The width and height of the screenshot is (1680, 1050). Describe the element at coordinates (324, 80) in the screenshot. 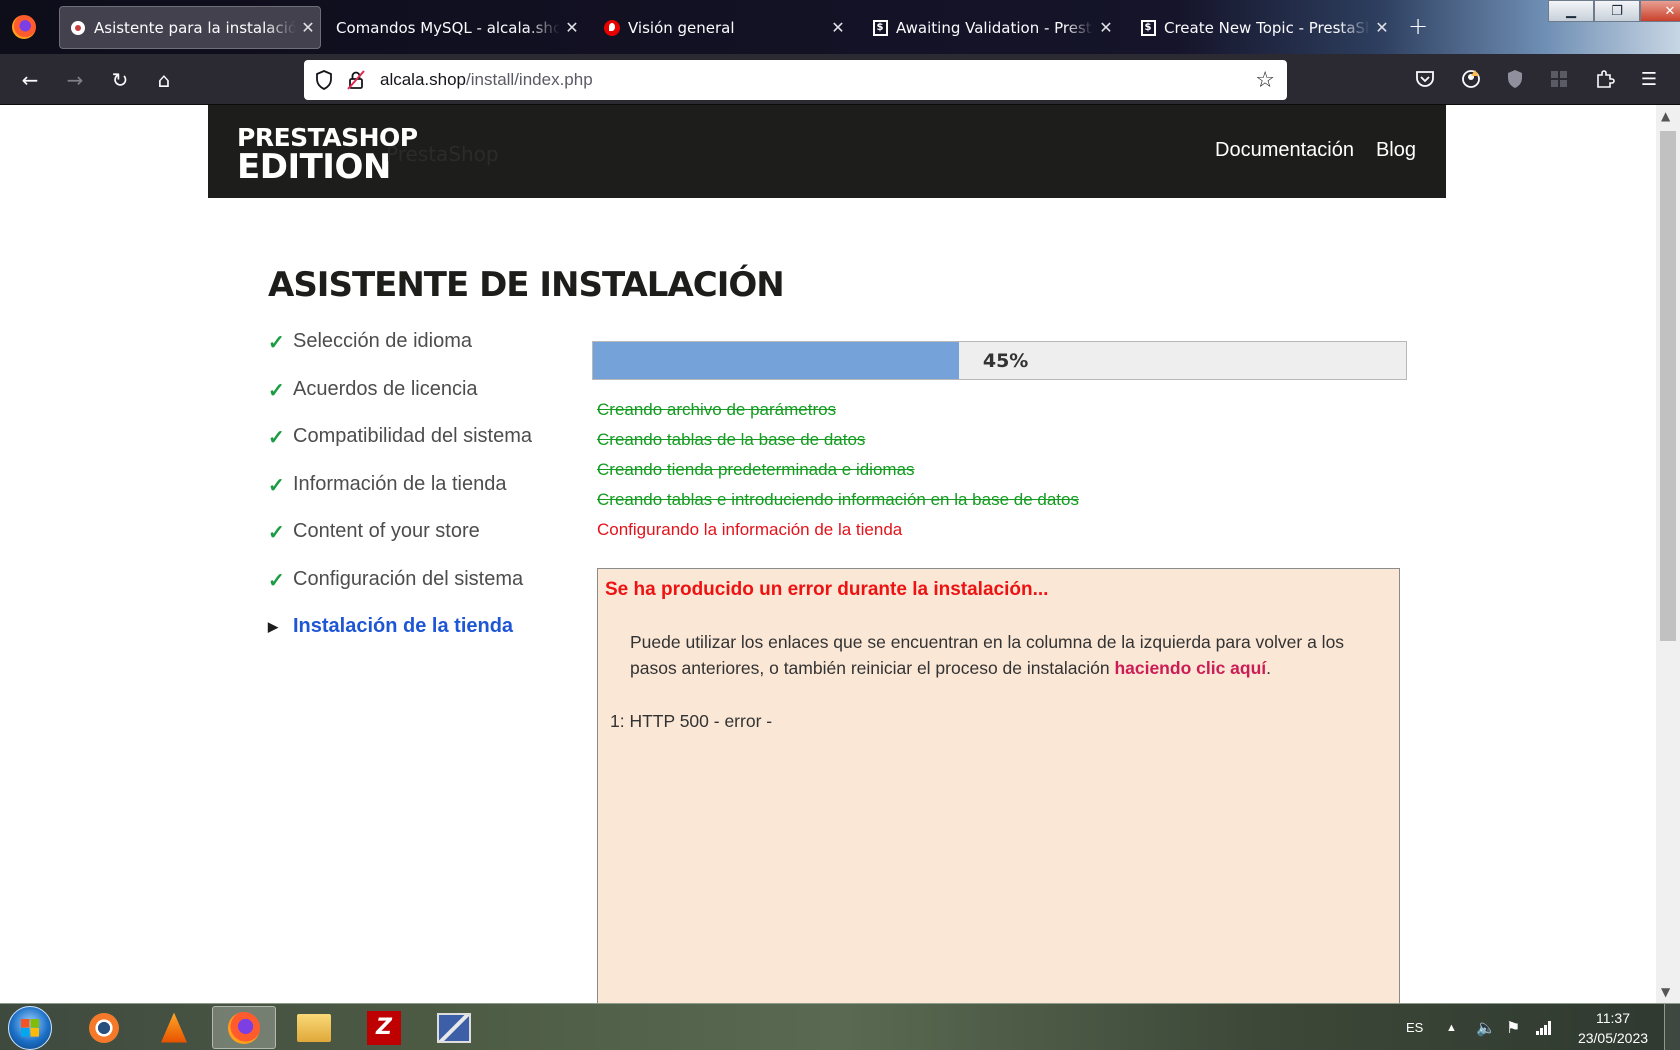

I see `shield-icon` at that location.